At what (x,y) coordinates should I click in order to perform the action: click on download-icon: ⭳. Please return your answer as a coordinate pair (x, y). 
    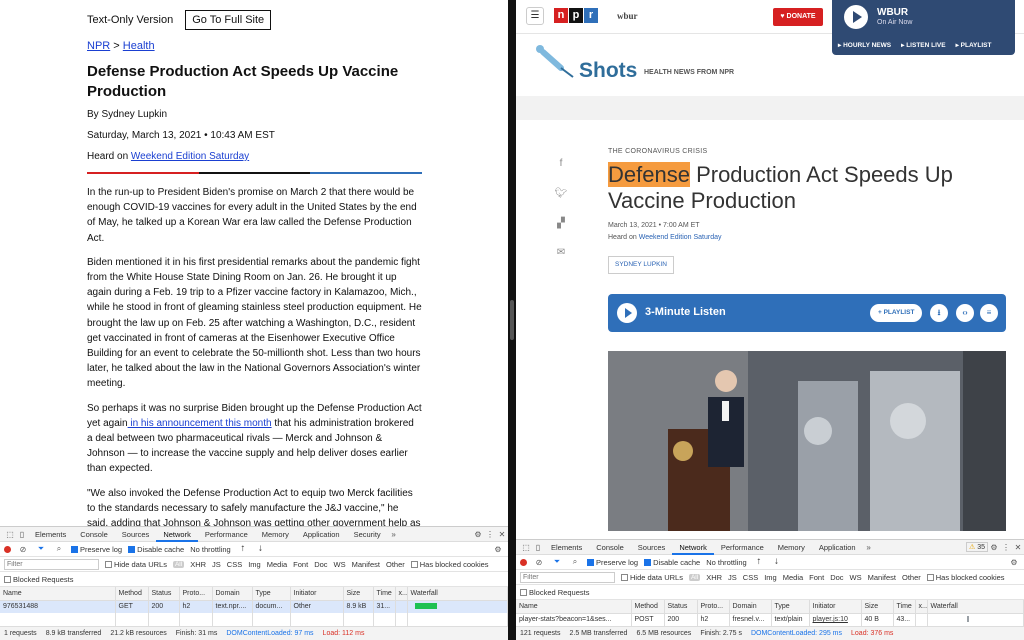
    Looking at the image, I should click on (939, 313).